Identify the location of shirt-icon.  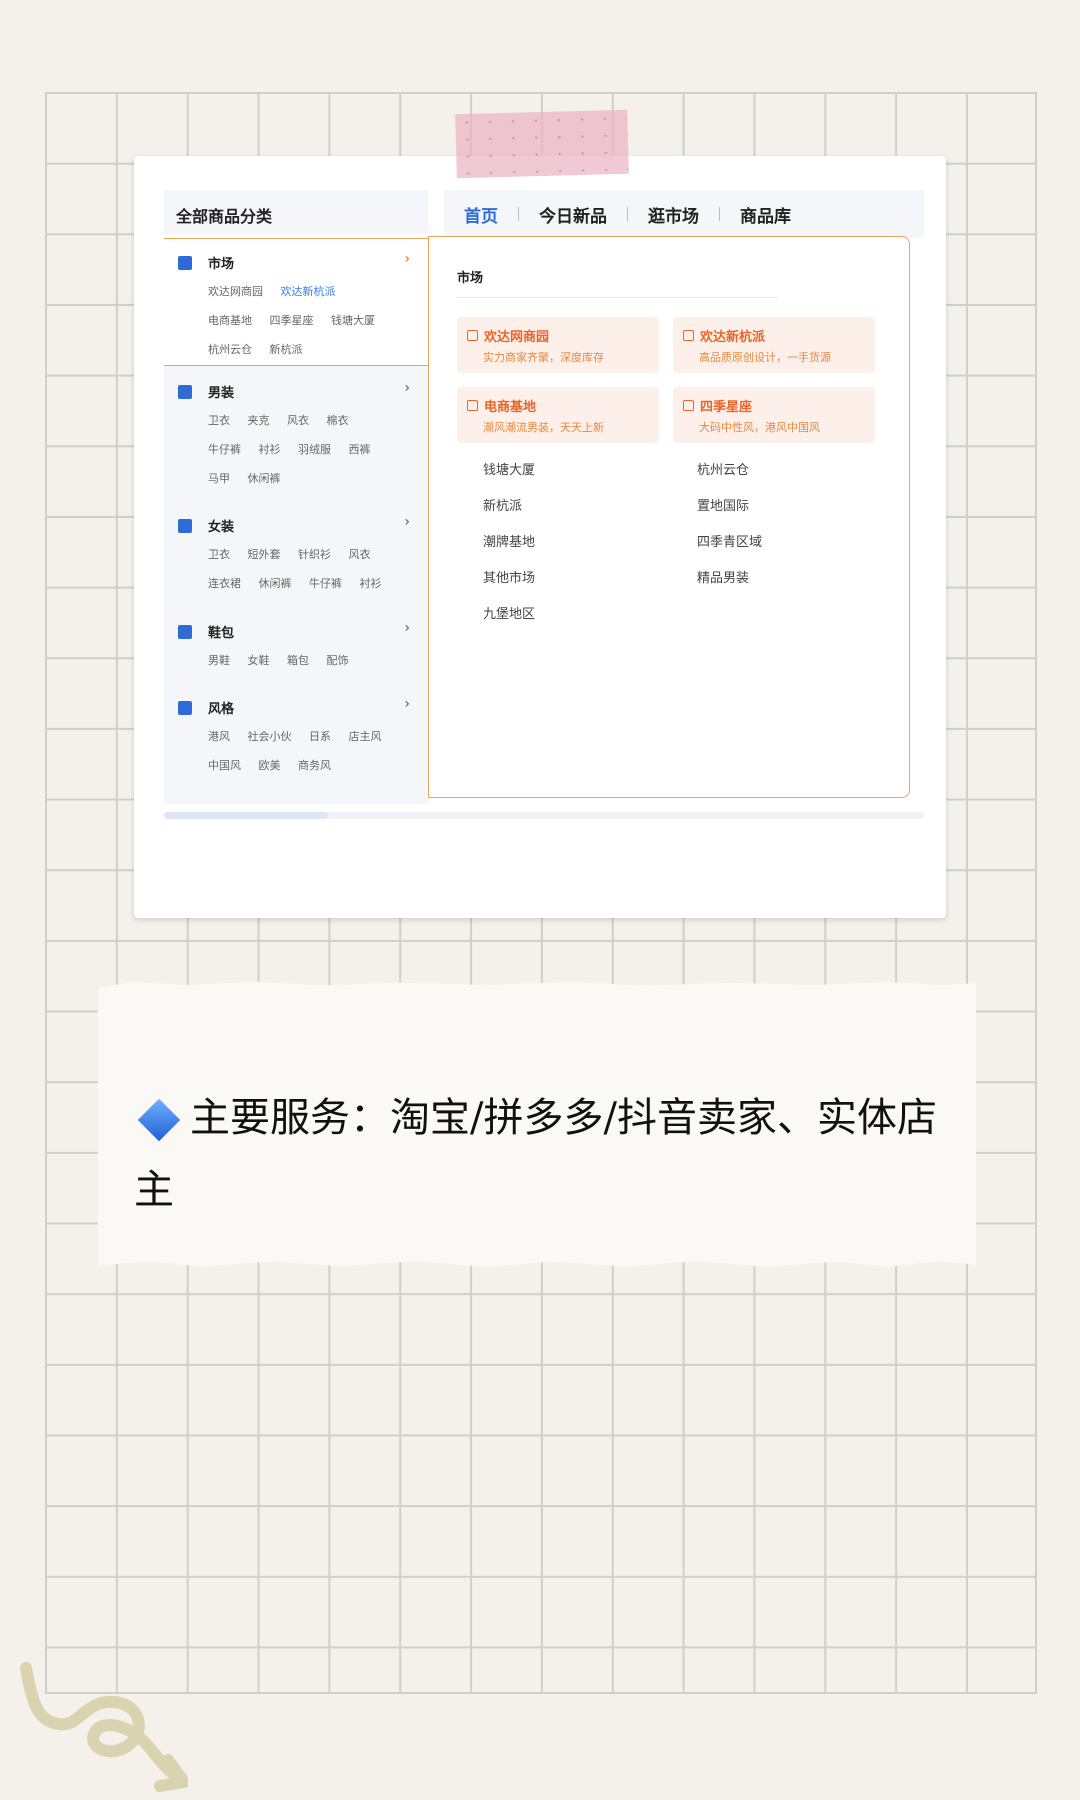
(185, 391).